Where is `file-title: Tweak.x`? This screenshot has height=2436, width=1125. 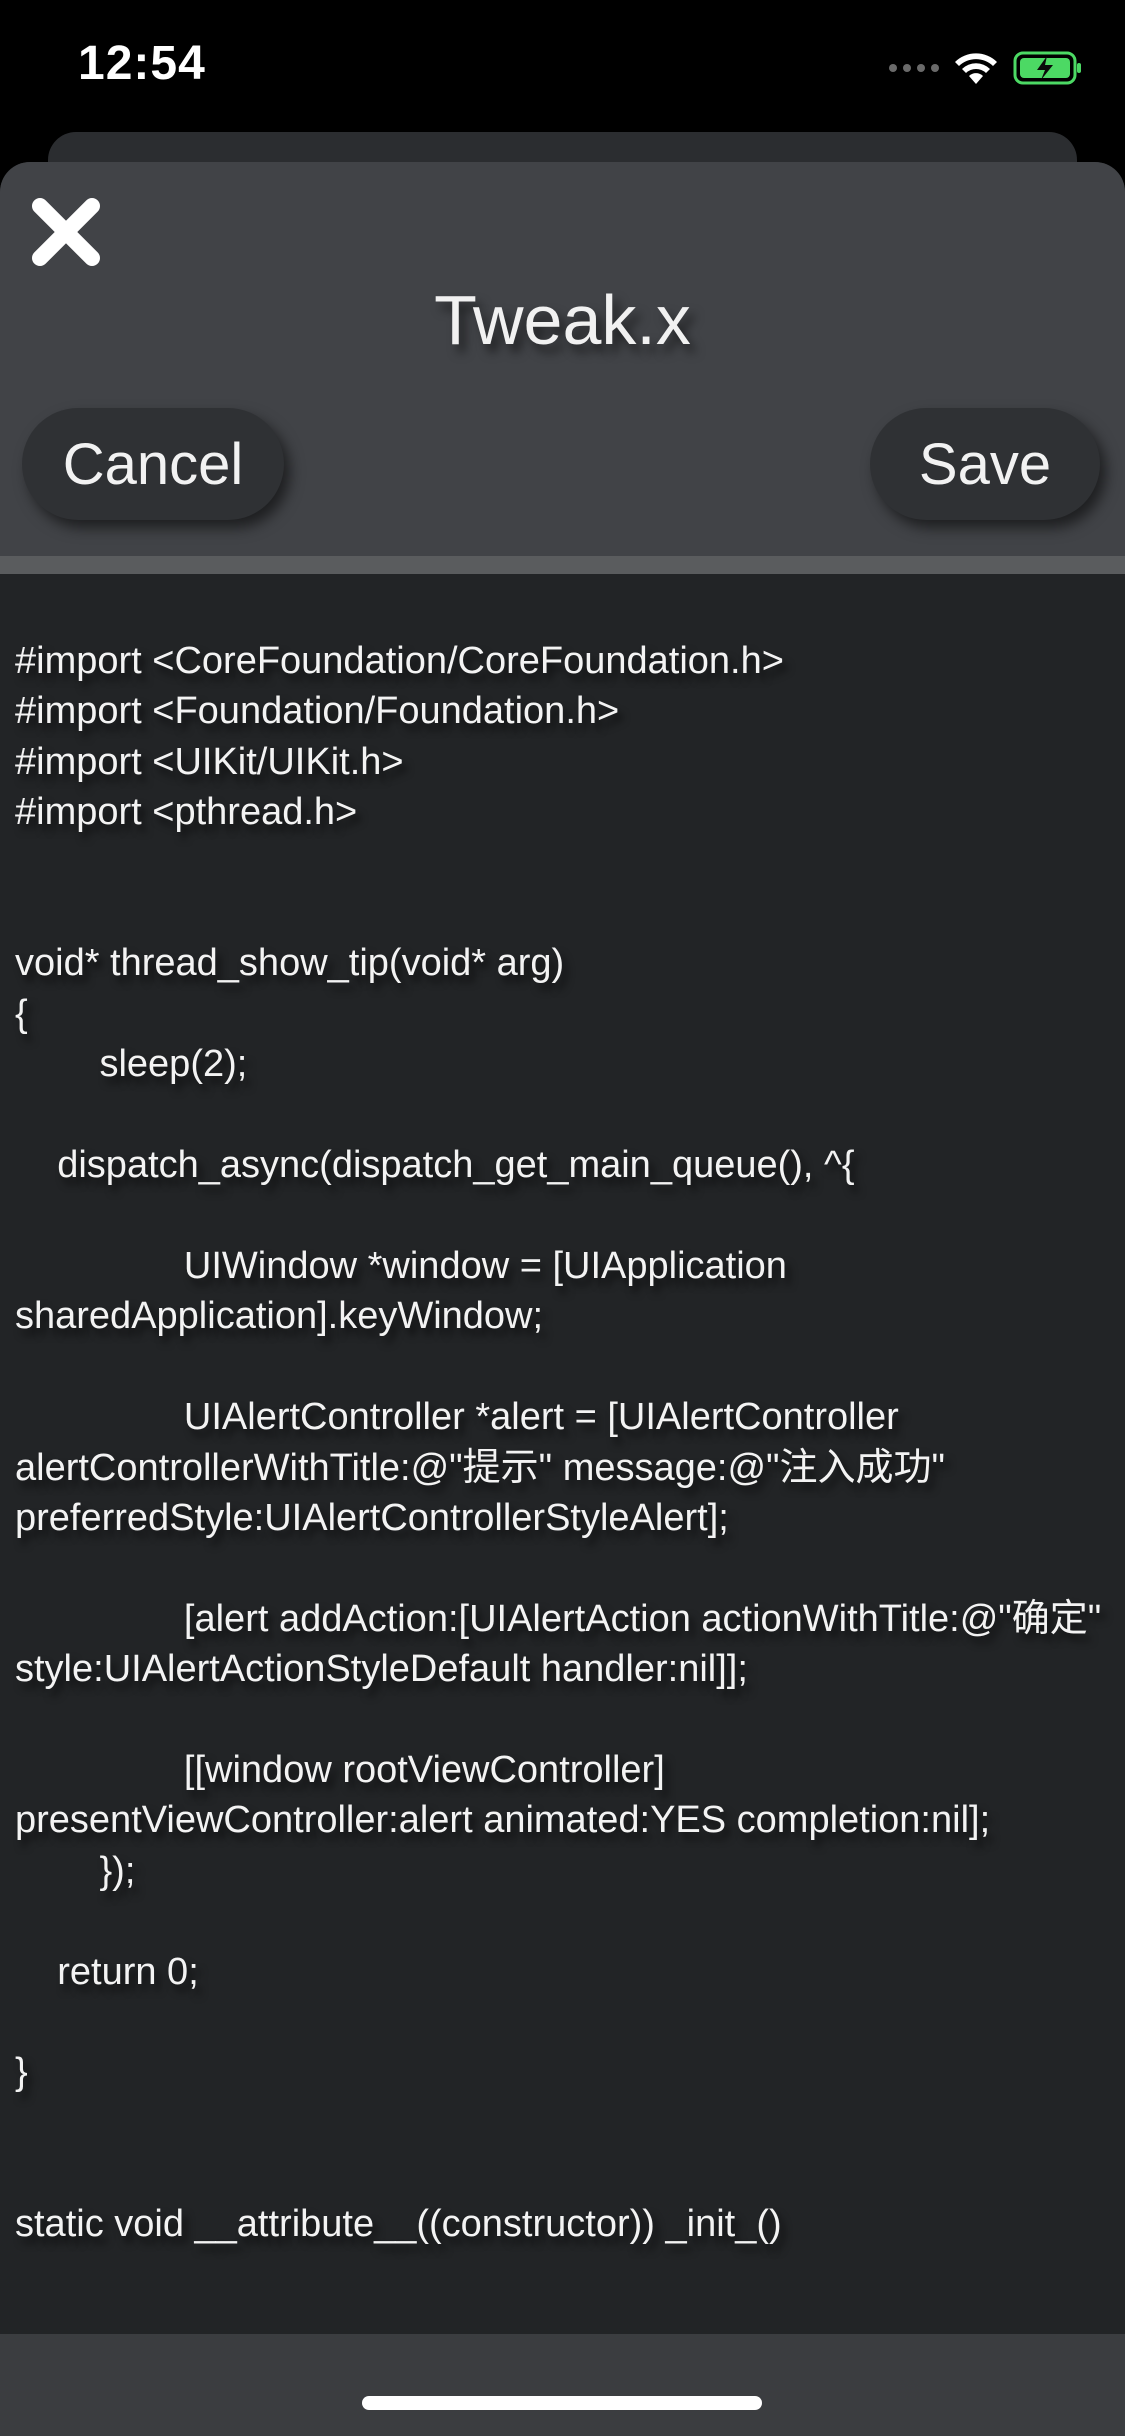
file-title: Tweak.x is located at coordinates (562, 320).